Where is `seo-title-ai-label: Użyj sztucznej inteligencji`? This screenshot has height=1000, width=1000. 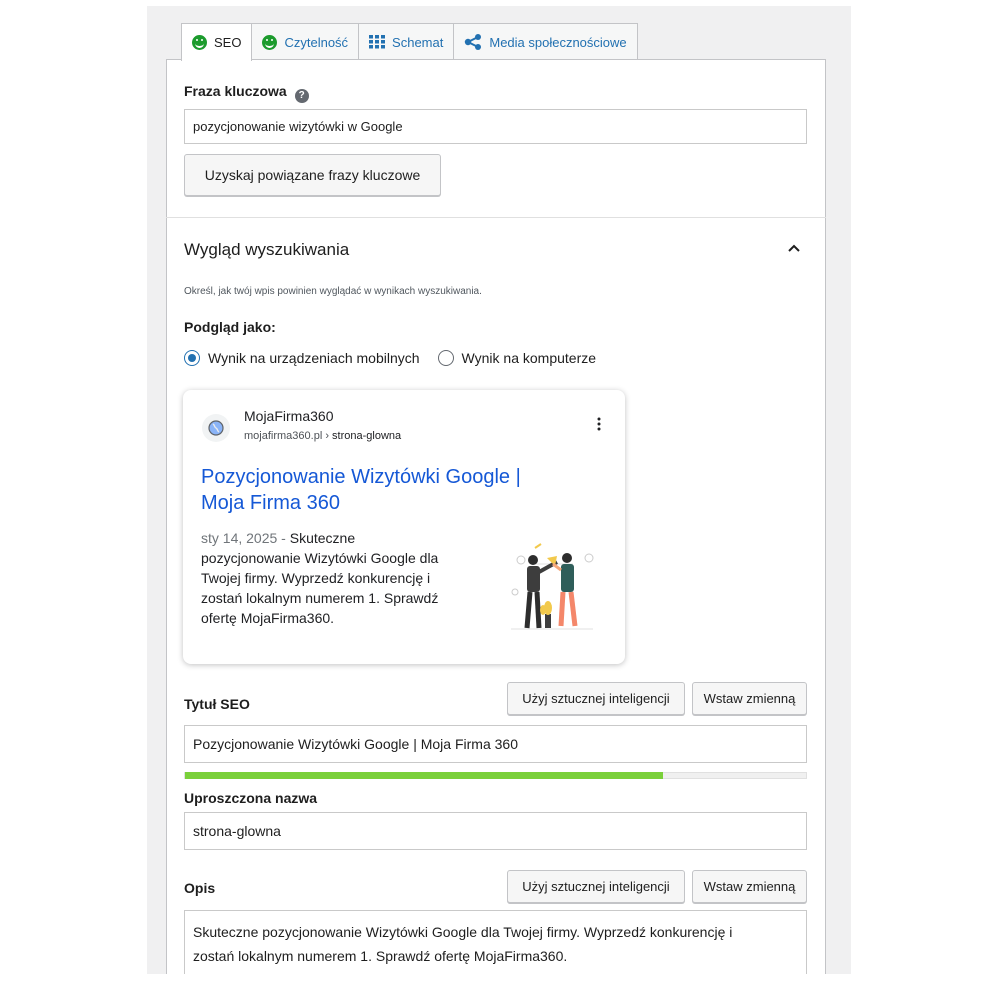 seo-title-ai-label: Użyj sztucznej inteligencji is located at coordinates (596, 698).